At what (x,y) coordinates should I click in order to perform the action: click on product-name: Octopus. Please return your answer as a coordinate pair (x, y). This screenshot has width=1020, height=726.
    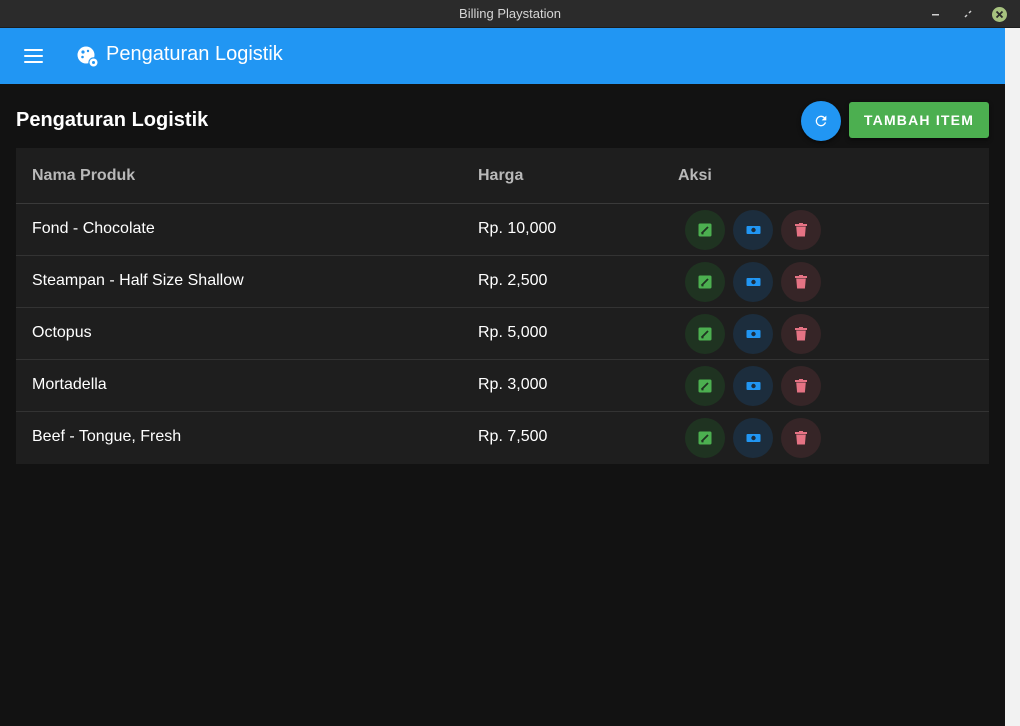
    Looking at the image, I should click on (62, 332).